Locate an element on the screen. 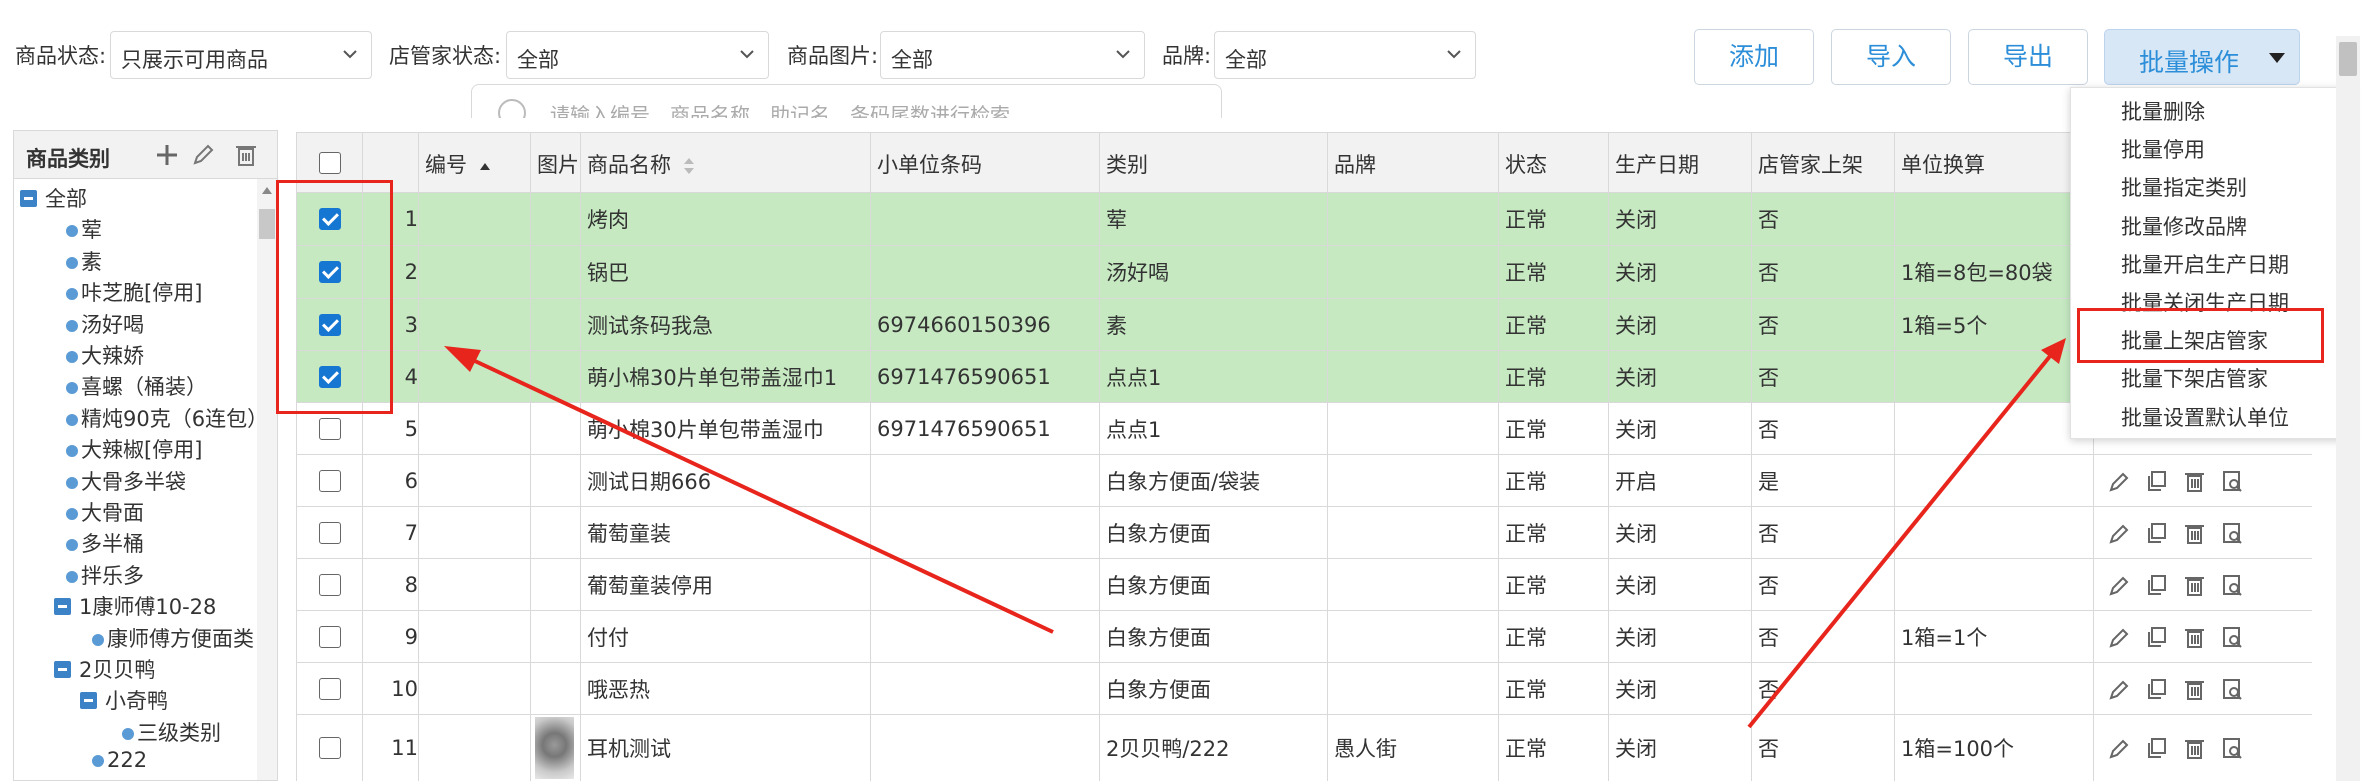  tree-node: 2贝贝鸭 is located at coordinates (104, 669).